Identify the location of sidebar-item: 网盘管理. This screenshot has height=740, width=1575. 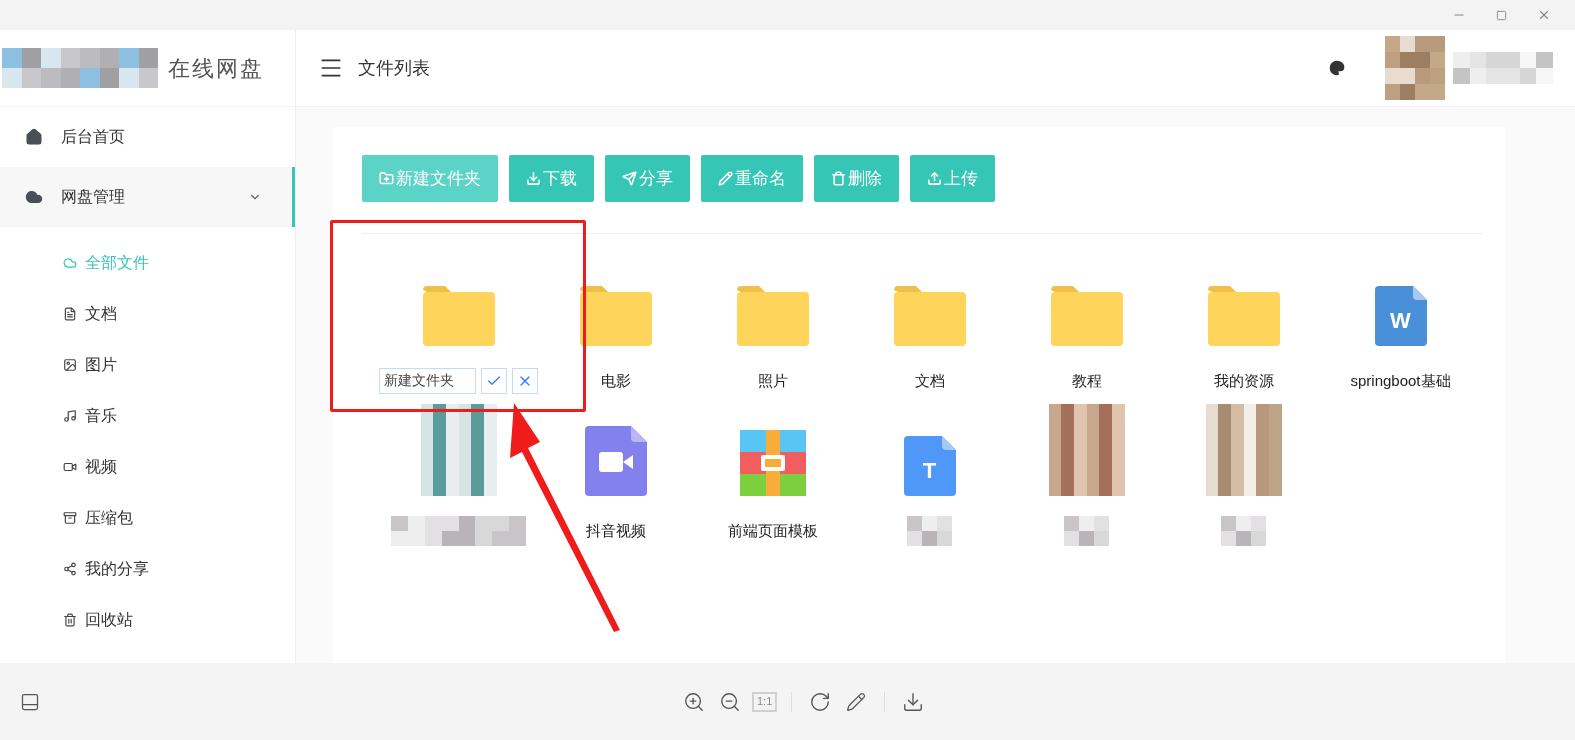
(147, 197).